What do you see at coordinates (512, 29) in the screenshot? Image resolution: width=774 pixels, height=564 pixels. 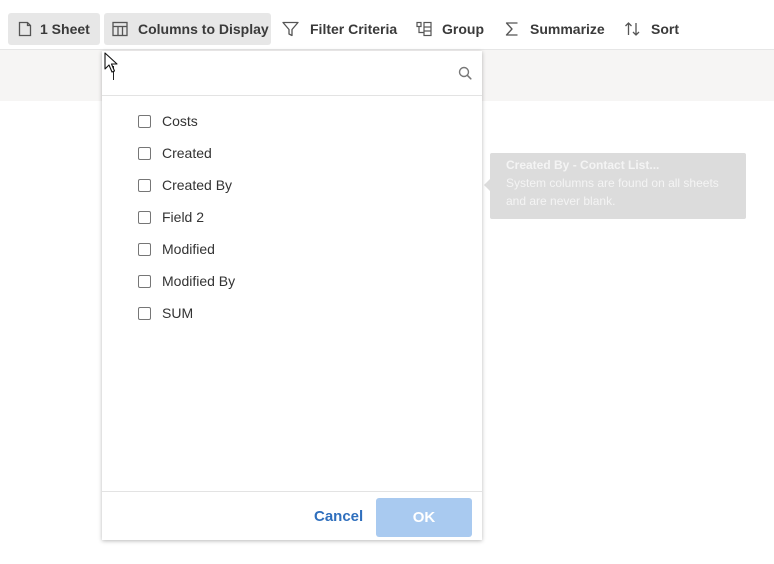 I see `sigma-icon` at bounding box center [512, 29].